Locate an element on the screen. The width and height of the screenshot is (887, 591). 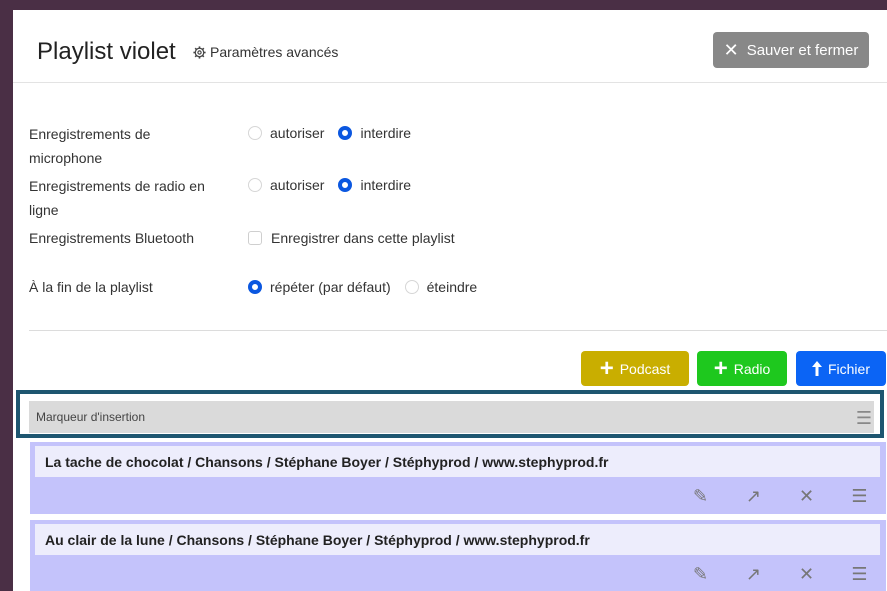
bluetooth-checkbox-label: Enregistrer dans cette playlist is located at coordinates (363, 238).